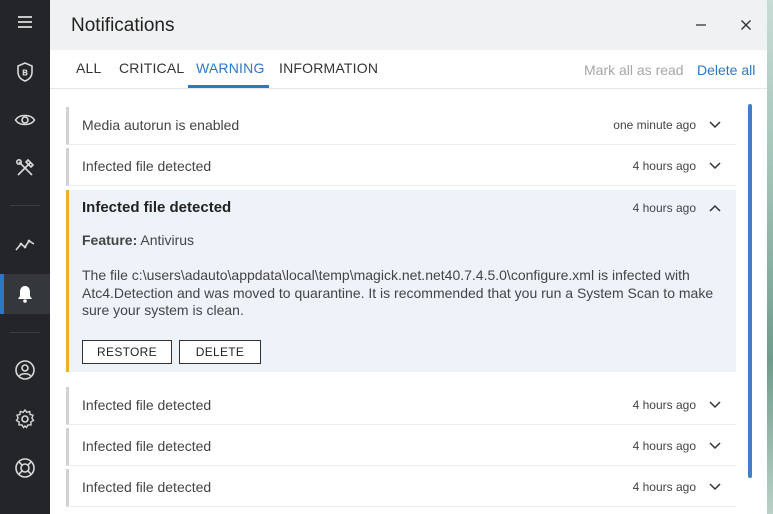 Image resolution: width=773 pixels, height=514 pixels. Describe the element at coordinates (25, 419) in the screenshot. I see `gear-icon` at that location.